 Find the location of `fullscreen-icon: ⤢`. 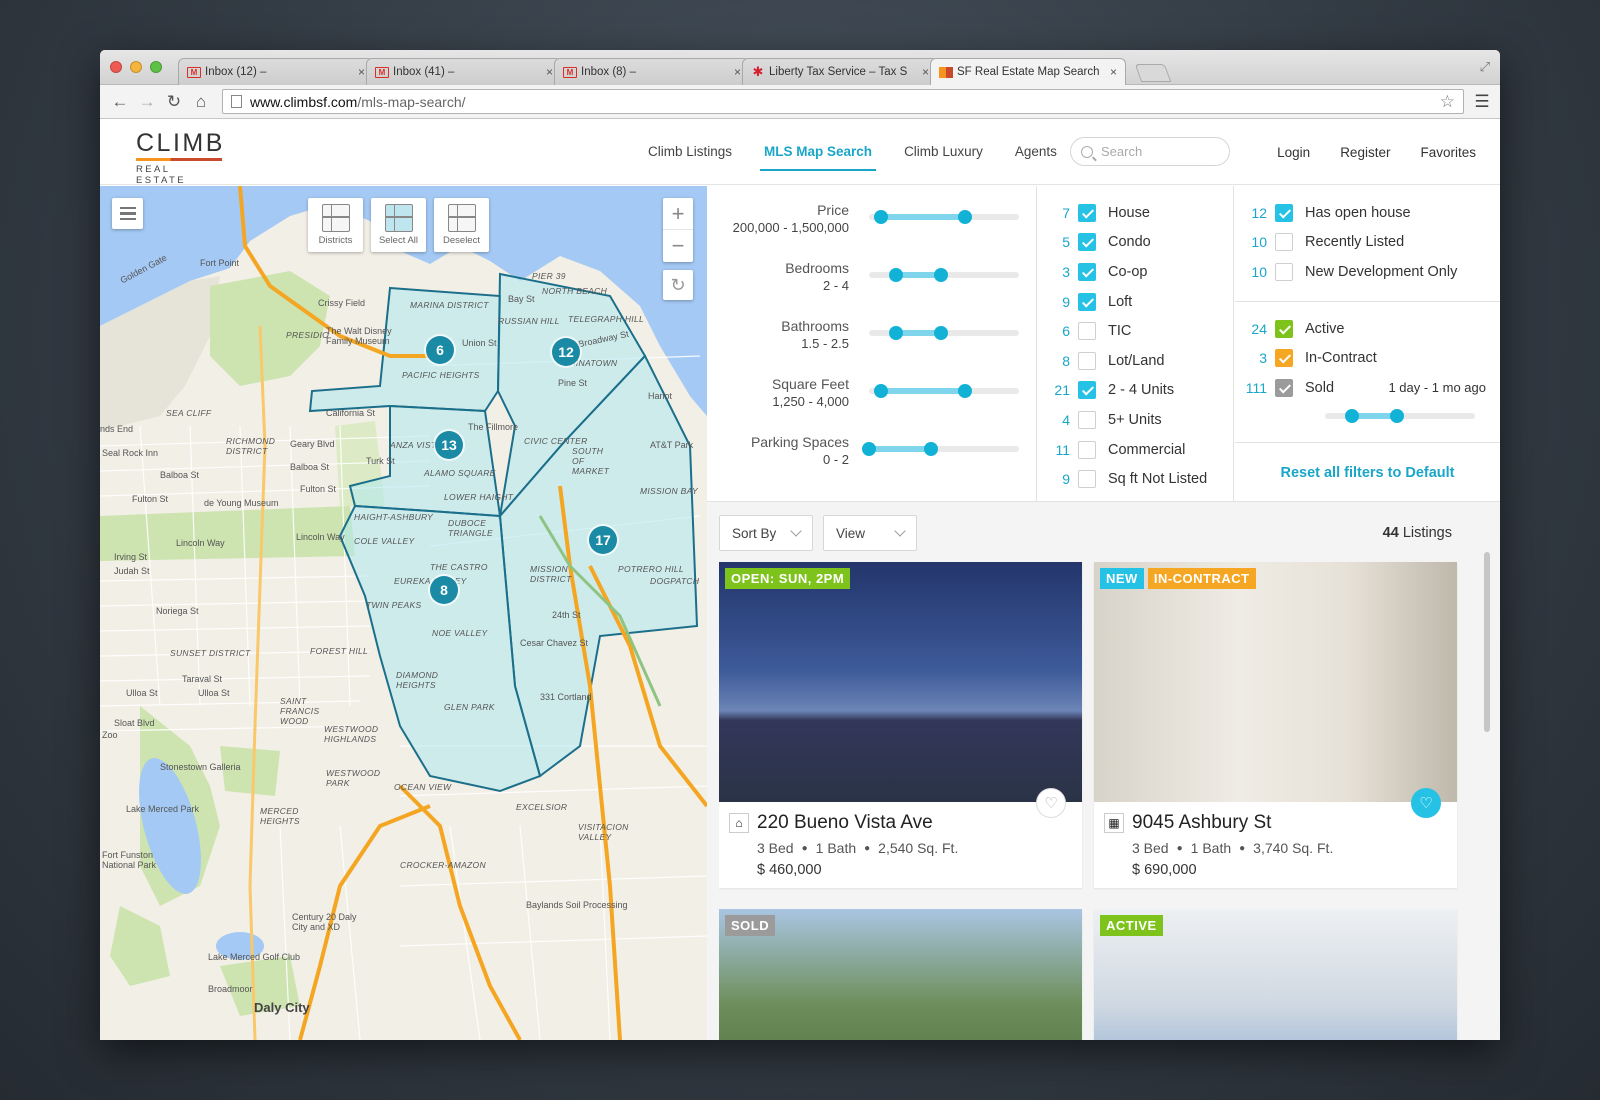

fullscreen-icon: ⤢ is located at coordinates (1485, 67).